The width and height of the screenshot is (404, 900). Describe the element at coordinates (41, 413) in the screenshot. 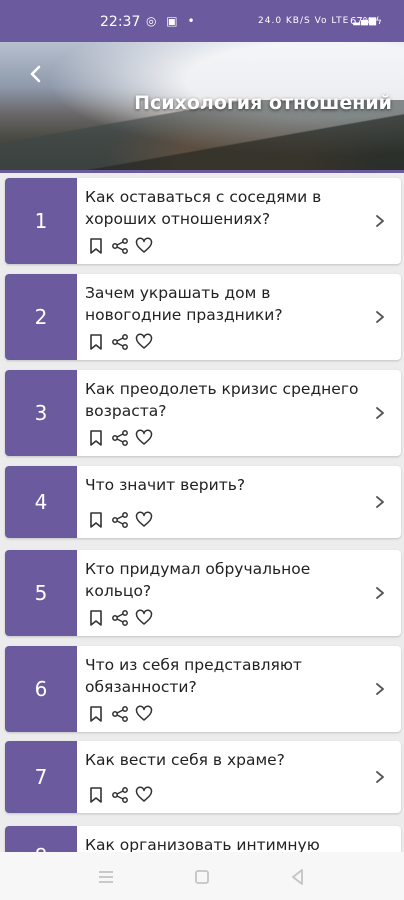

I see `article-number: 3` at that location.